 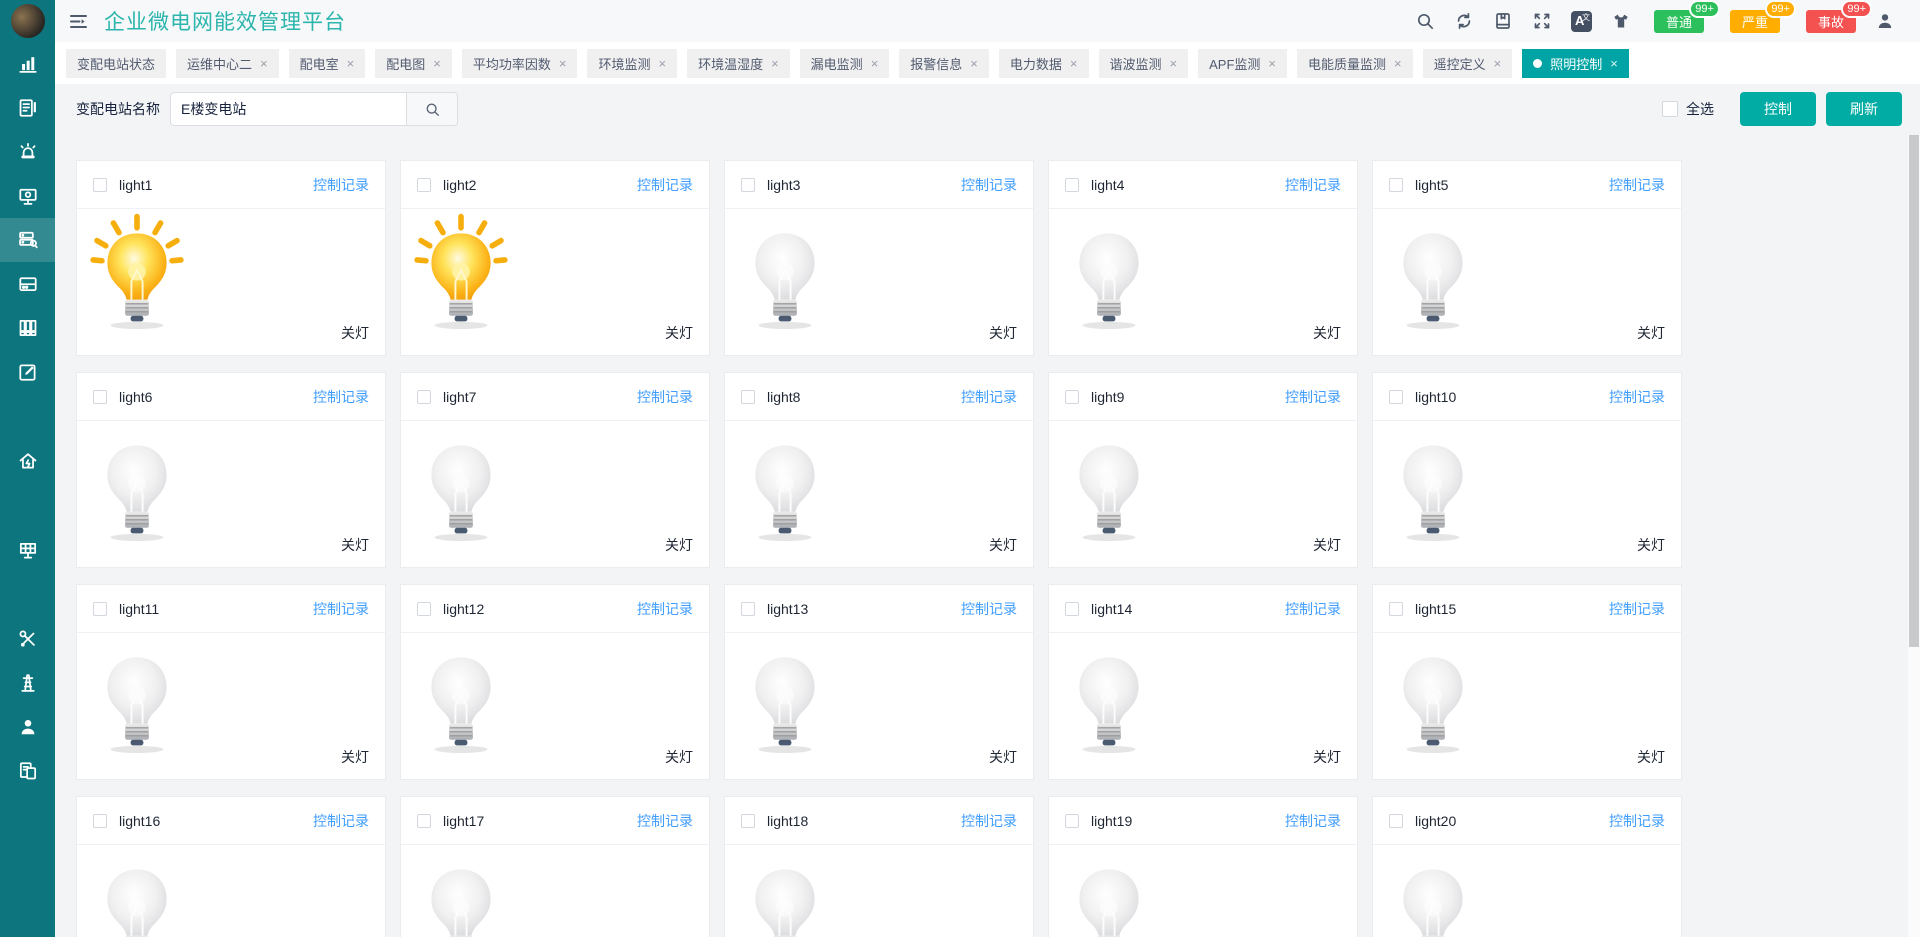 What do you see at coordinates (27, 328) in the screenshot?
I see `sidebar-item-archives` at bounding box center [27, 328].